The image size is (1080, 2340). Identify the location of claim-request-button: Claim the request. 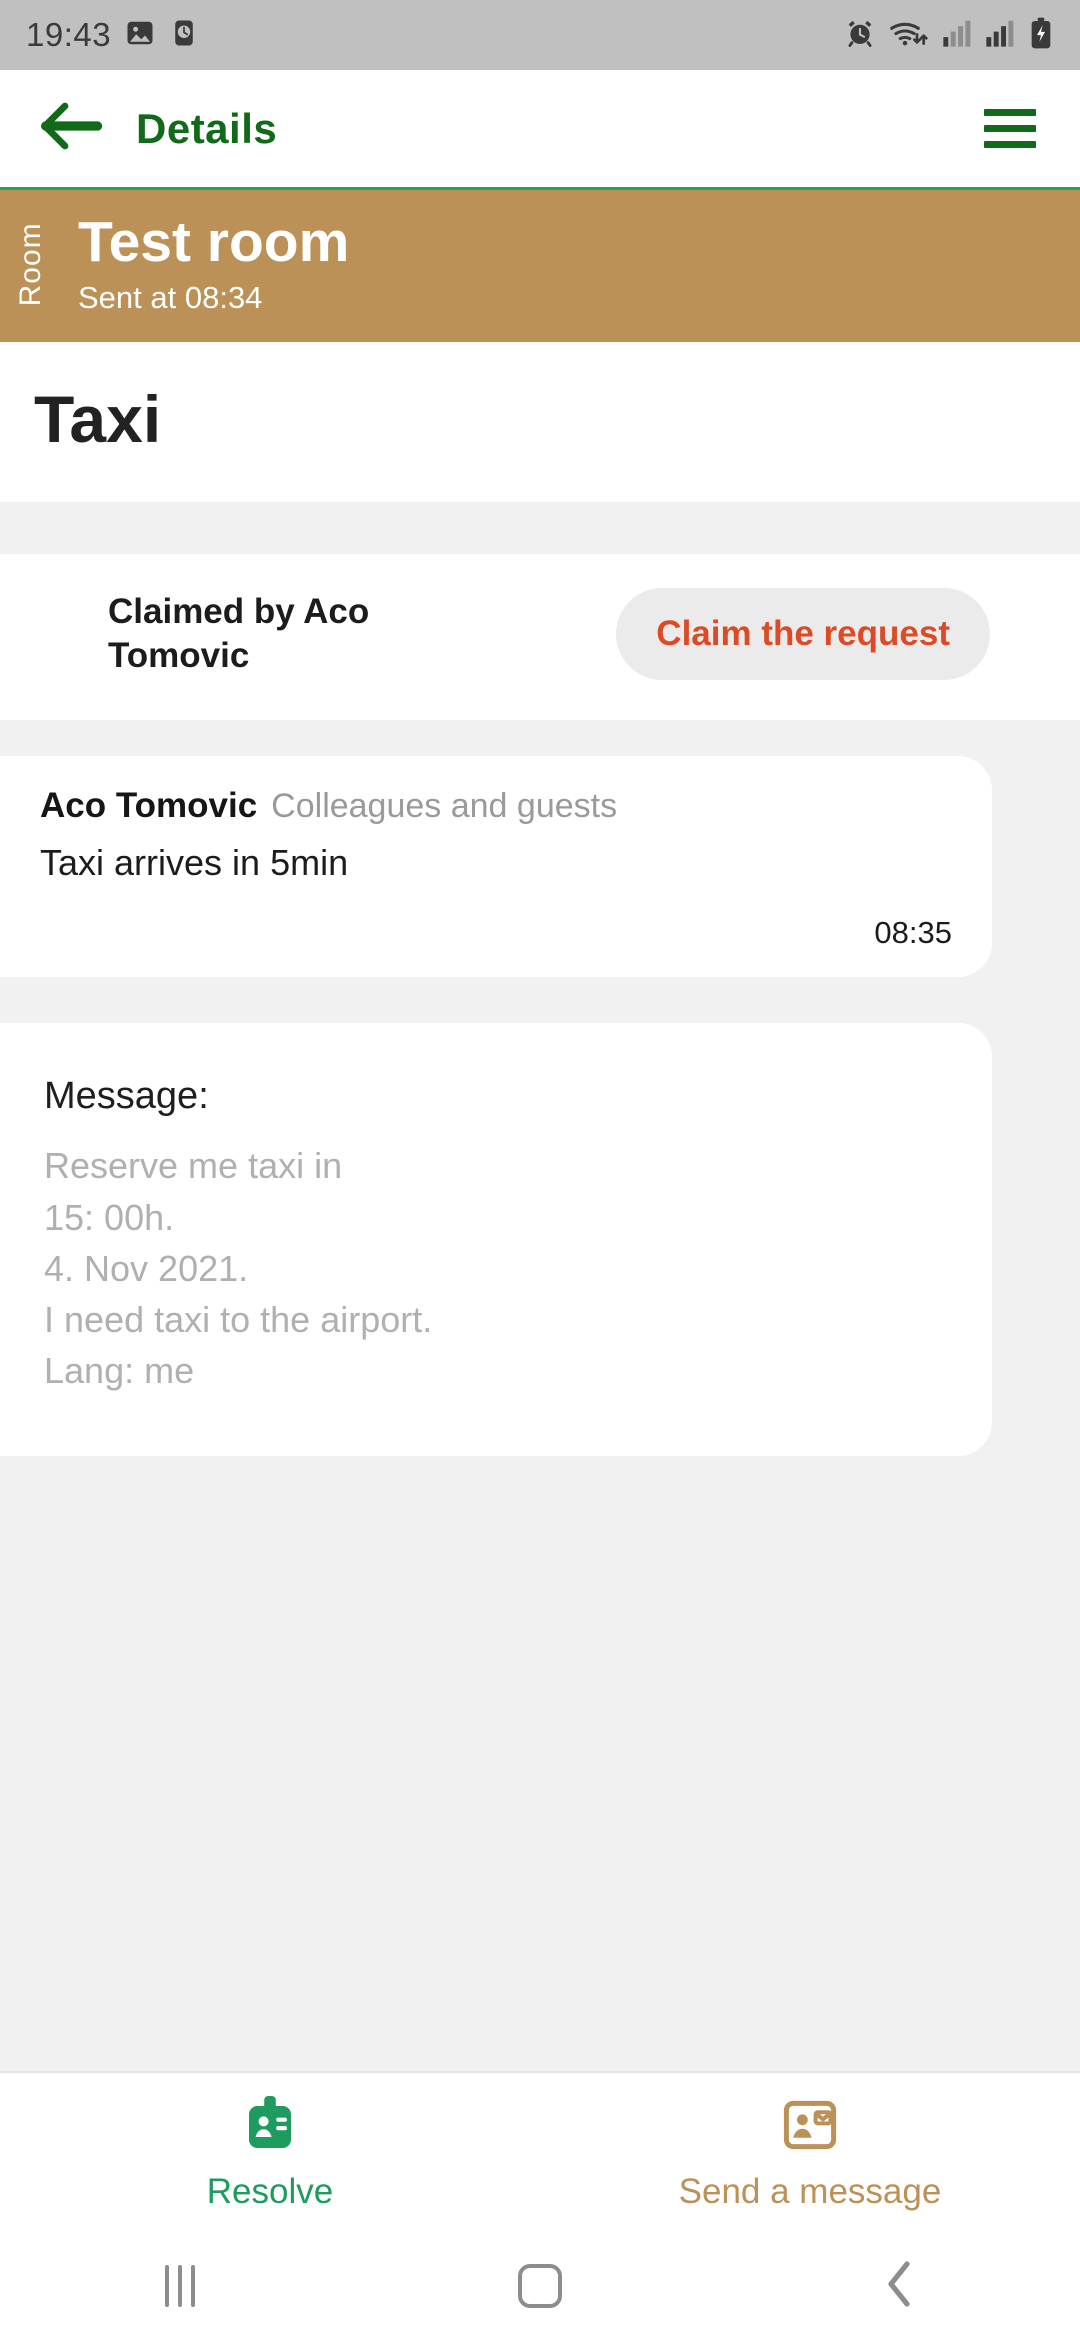
(803, 634).